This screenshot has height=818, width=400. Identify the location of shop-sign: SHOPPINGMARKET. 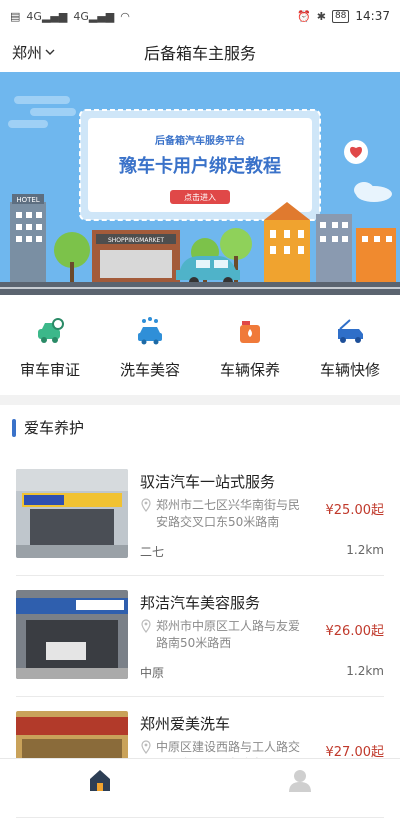
(136, 240).